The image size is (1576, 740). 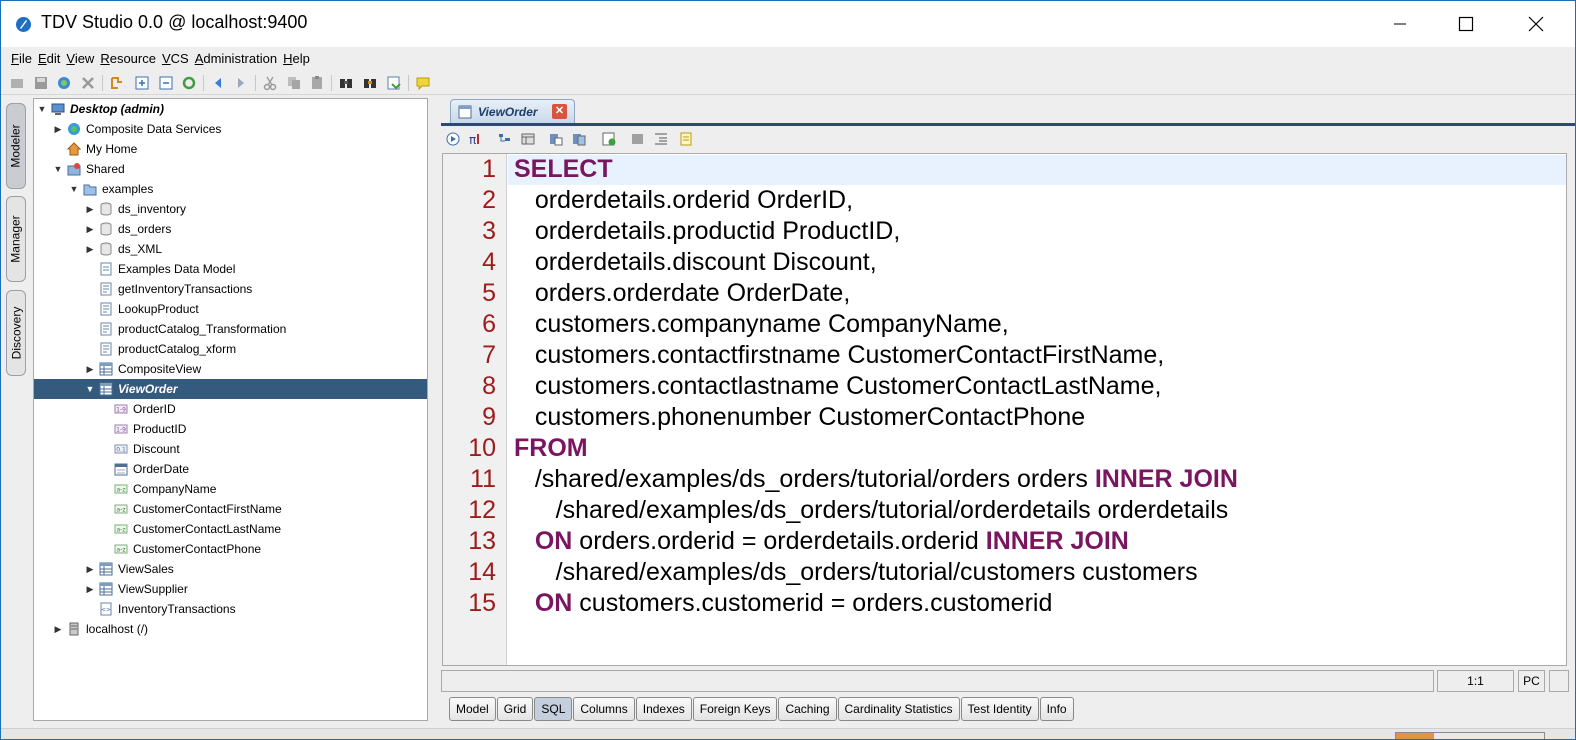 What do you see at coordinates (317, 83) in the screenshot?
I see `paste-icon` at bounding box center [317, 83].